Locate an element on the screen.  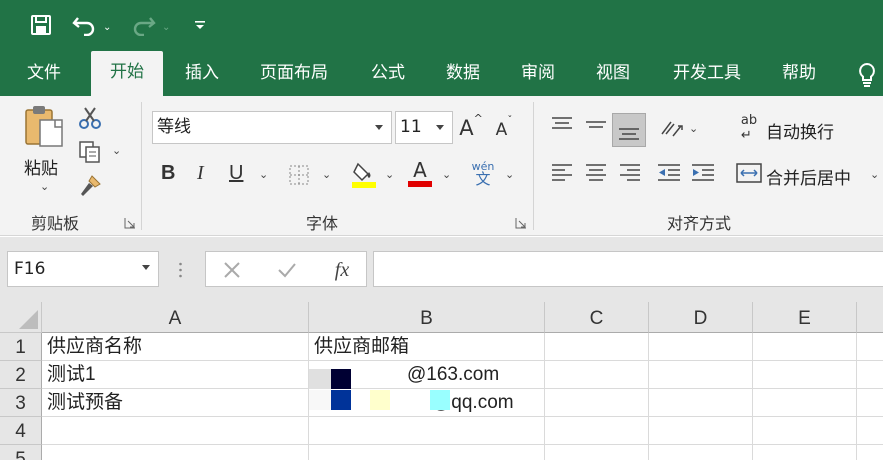
font-color-dropdown-icon: ⌄ is located at coordinates (446, 174).